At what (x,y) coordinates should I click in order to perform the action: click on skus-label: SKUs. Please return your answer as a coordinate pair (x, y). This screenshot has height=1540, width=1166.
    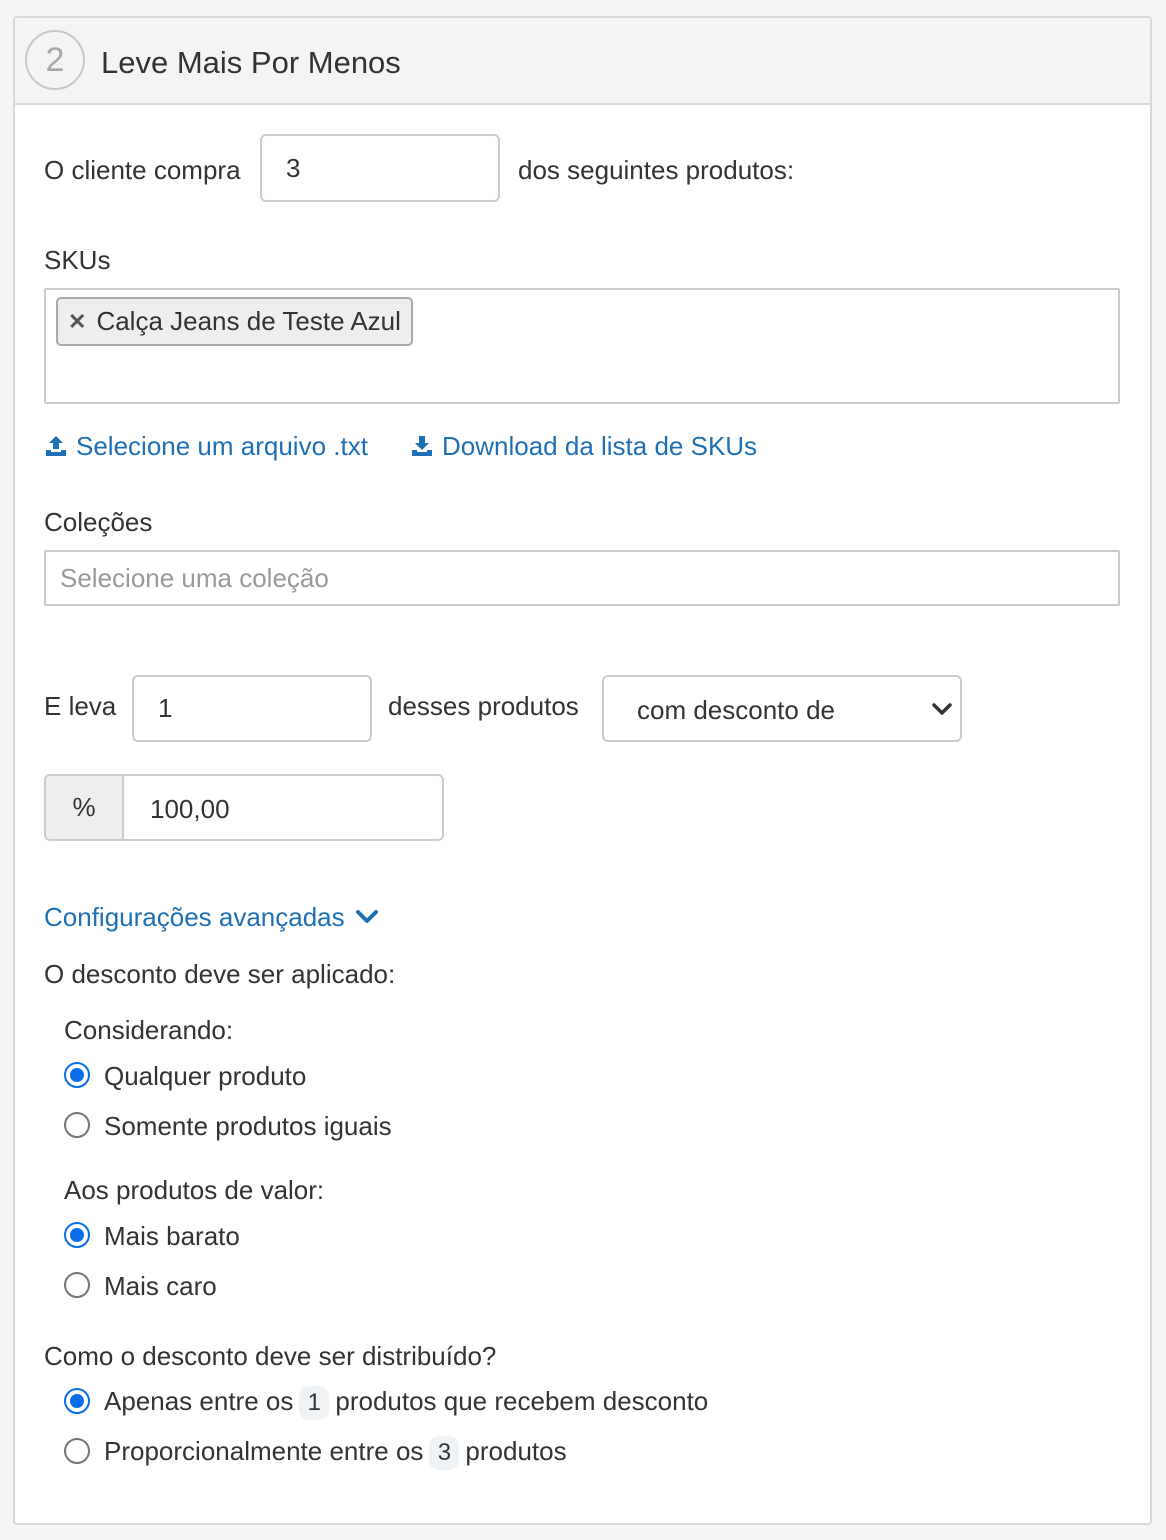
    Looking at the image, I should click on (77, 260).